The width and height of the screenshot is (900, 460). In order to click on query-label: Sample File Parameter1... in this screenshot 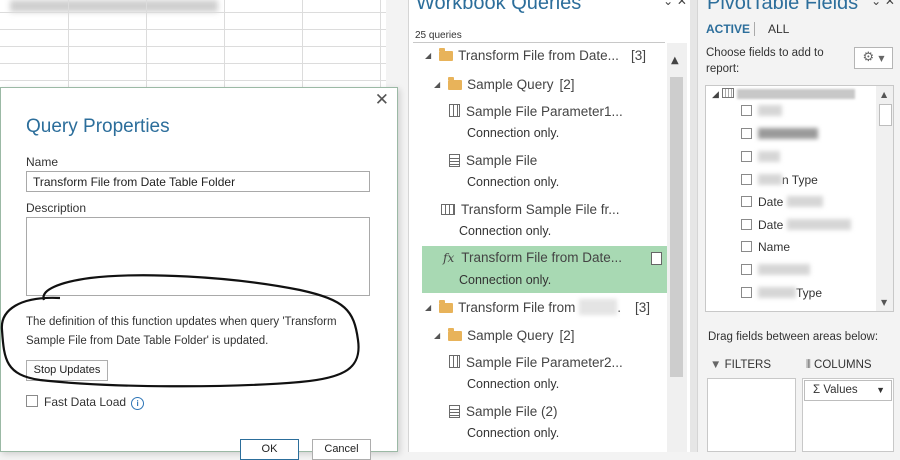, I will do `click(544, 111)`.